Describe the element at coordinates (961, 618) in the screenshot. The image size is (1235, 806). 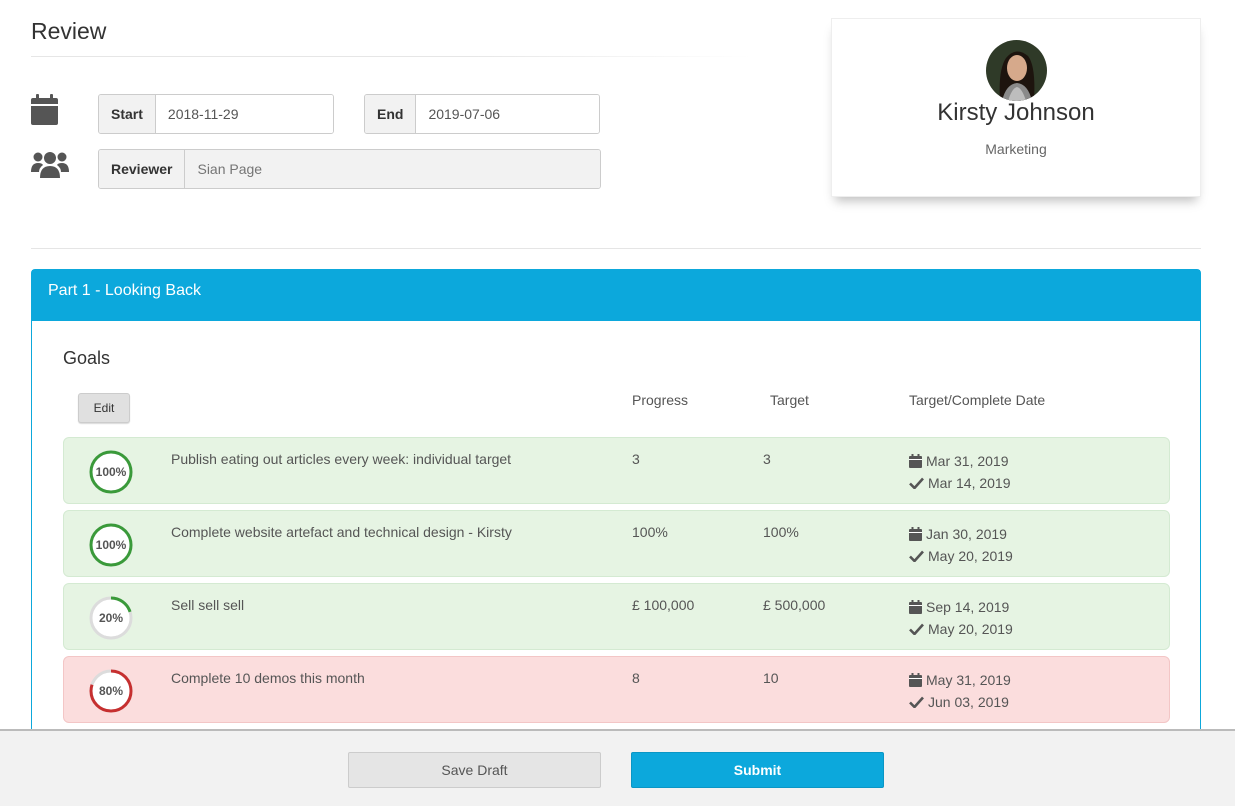
I see `goal-dates: Sep 14, 2019 May 20, 2019` at that location.